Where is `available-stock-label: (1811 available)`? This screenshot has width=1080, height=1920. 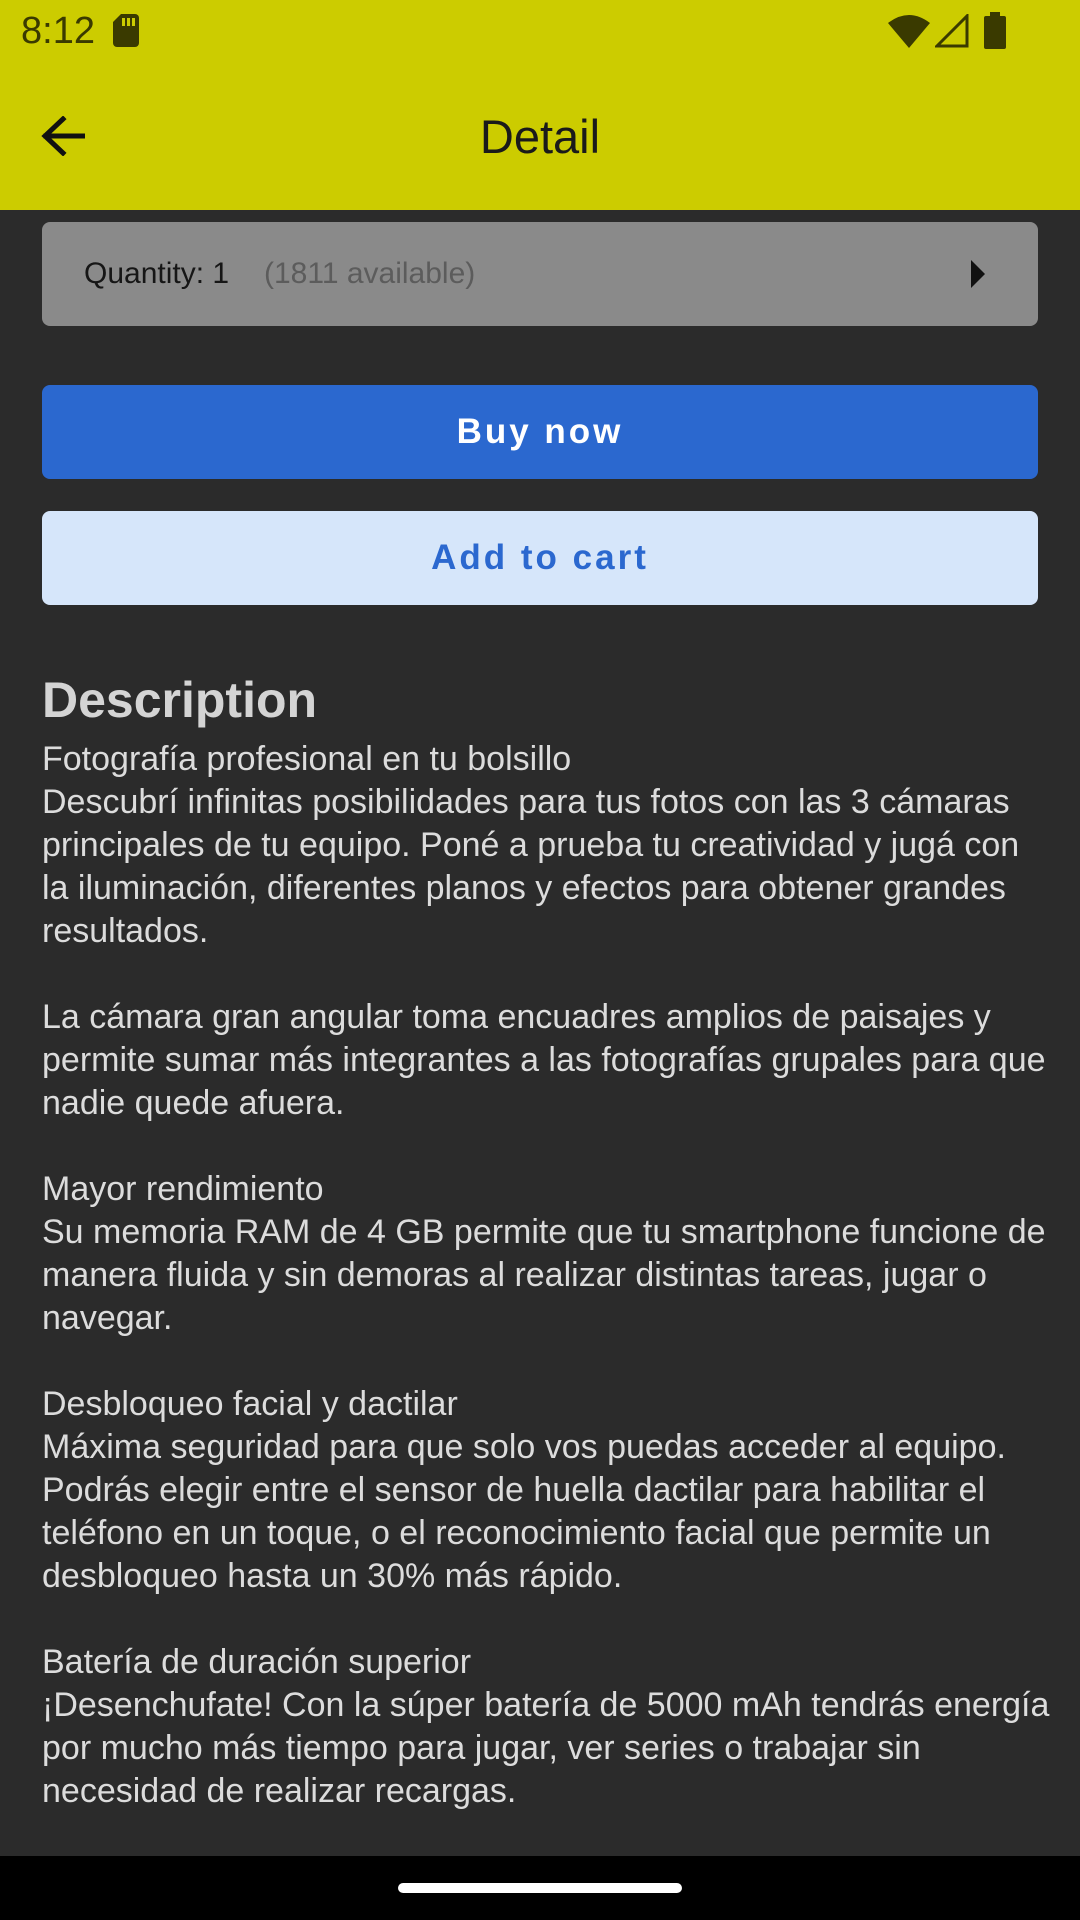
available-stock-label: (1811 available) is located at coordinates (370, 273).